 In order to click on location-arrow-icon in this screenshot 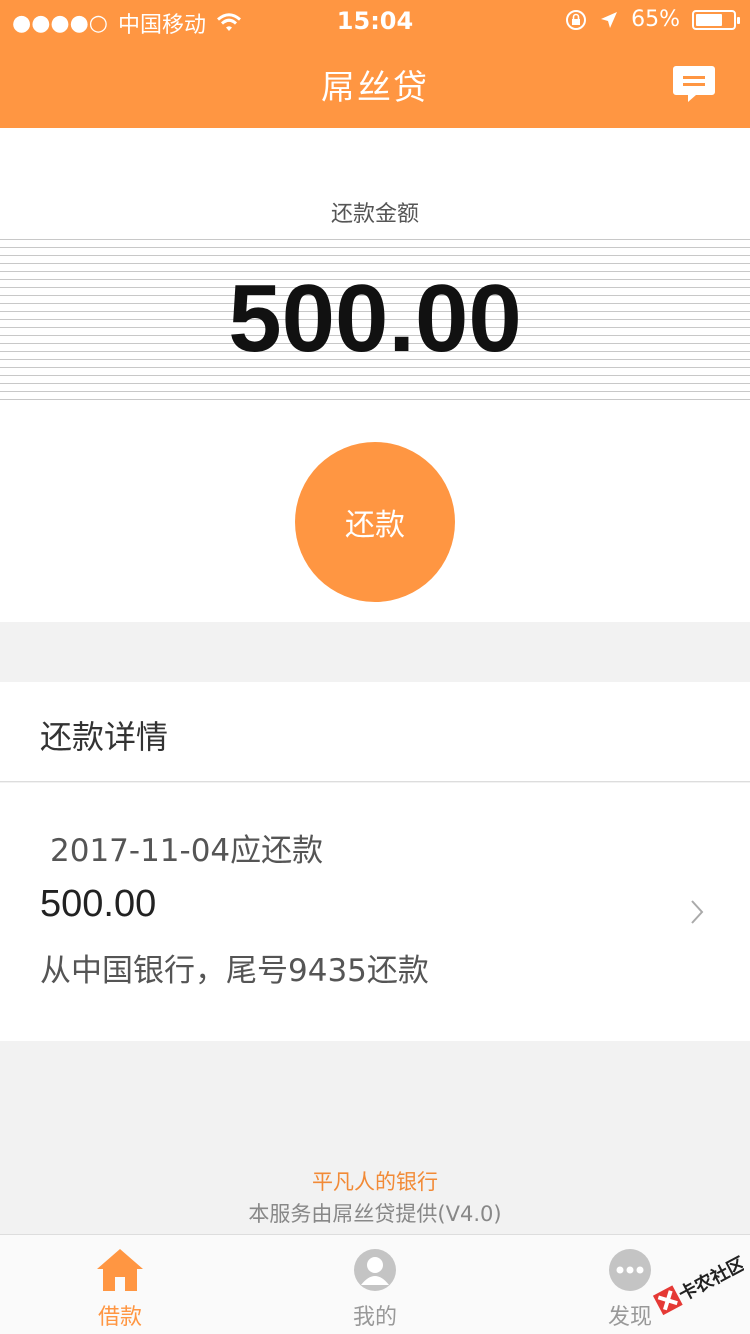, I will do `click(609, 19)`.